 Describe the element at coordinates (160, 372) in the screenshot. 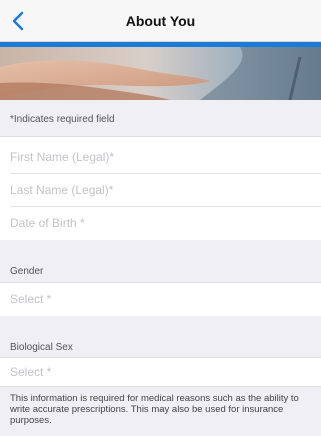

I see `biological-sex-select: Select *` at that location.